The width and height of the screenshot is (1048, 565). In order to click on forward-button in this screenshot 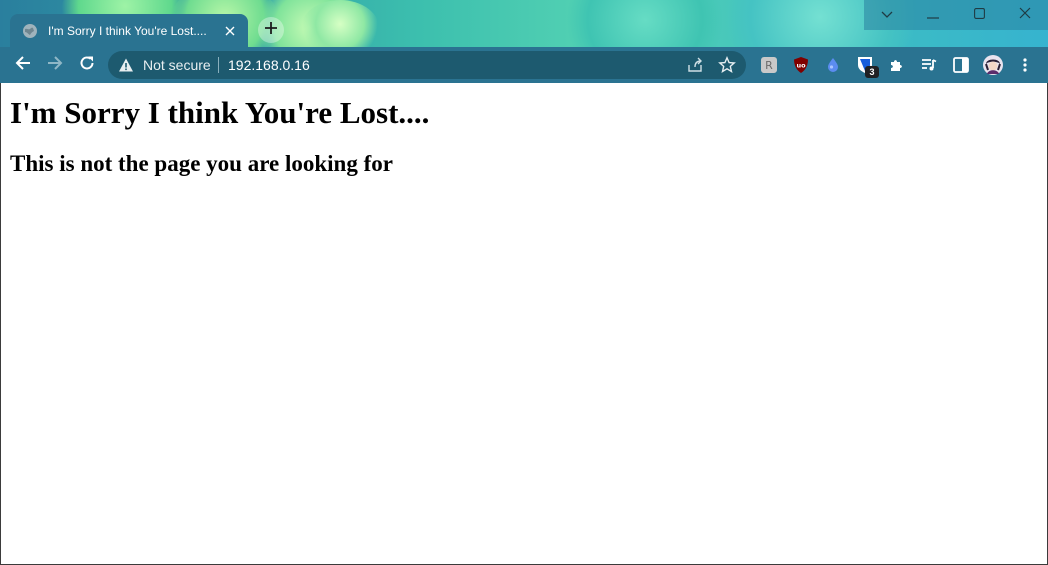, I will do `click(55, 65)`.